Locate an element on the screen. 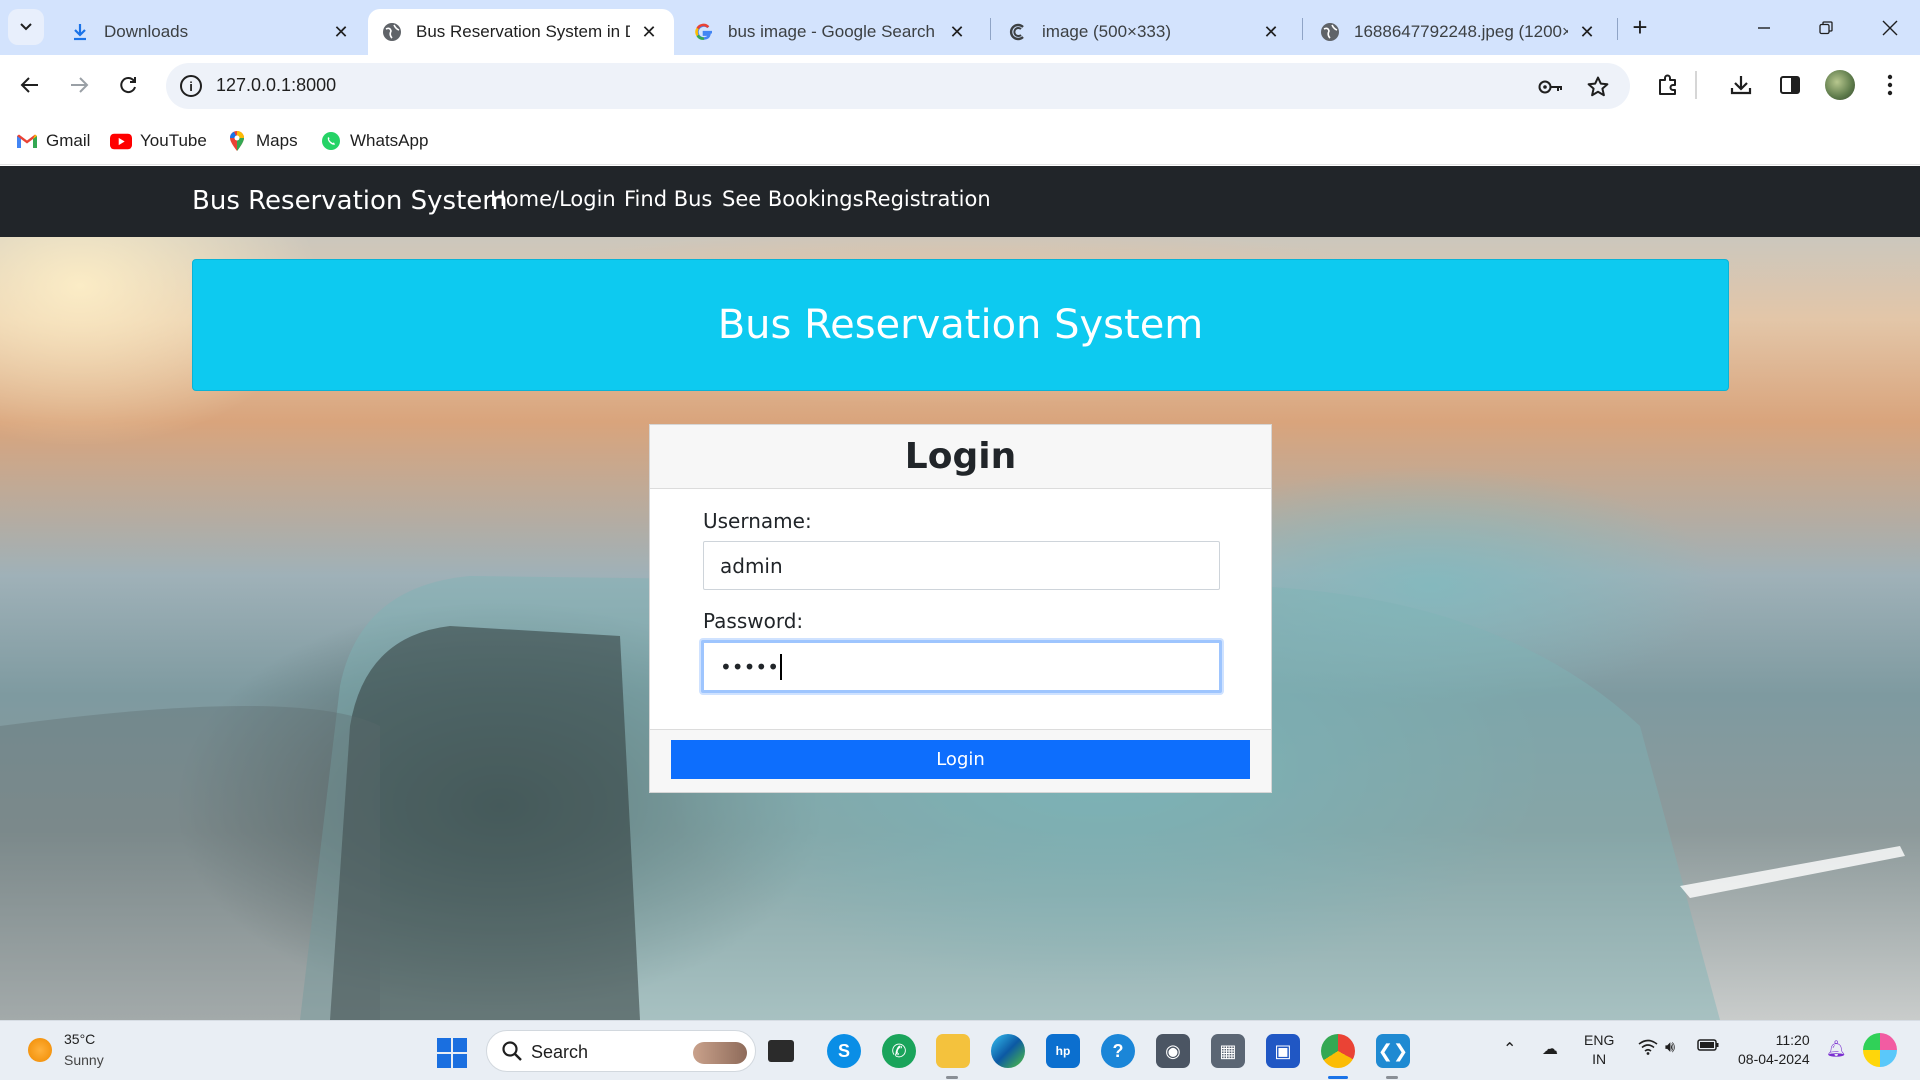 This screenshot has height=1080, width=1920. username-input: admin is located at coordinates (961, 565).